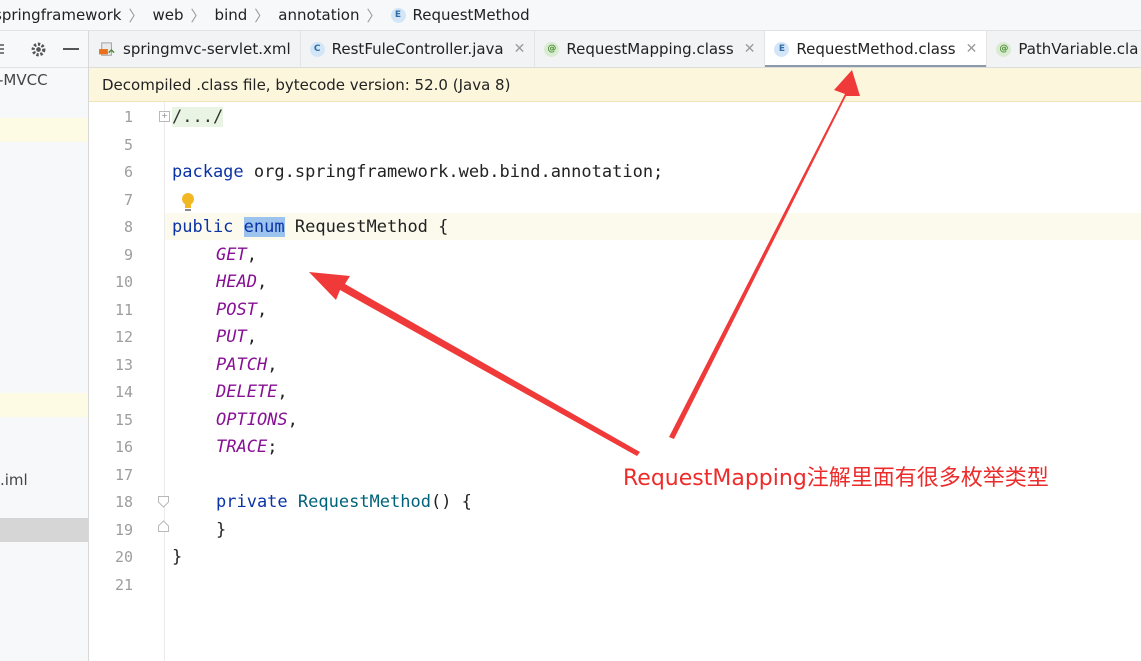 This screenshot has height=661, width=1141. I want to click on arrow-to-tab, so click(764, 254).